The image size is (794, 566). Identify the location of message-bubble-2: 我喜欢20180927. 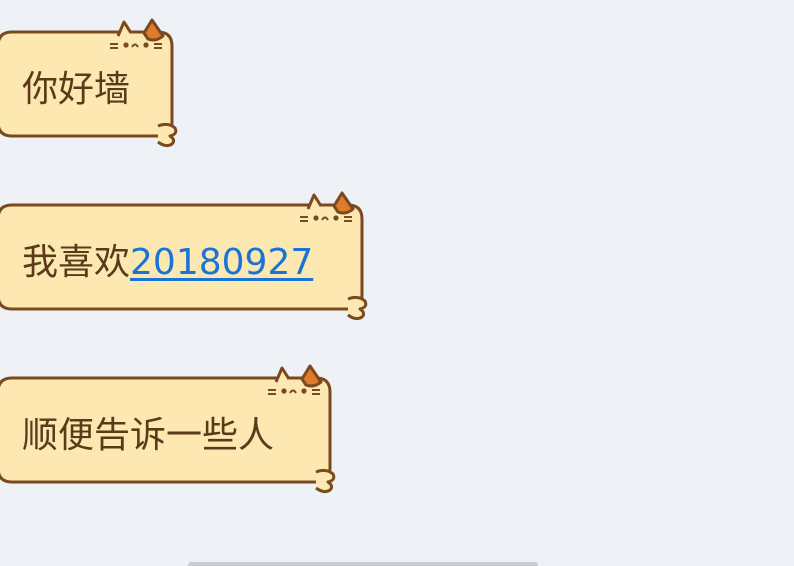
(187, 258).